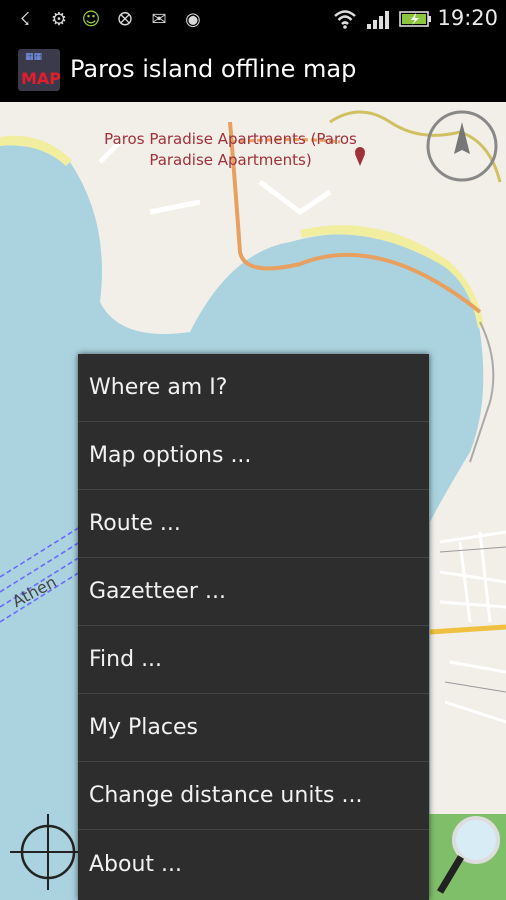 The width and height of the screenshot is (506, 900). I want to click on android-debug-icon: ⚙, so click(59, 19).